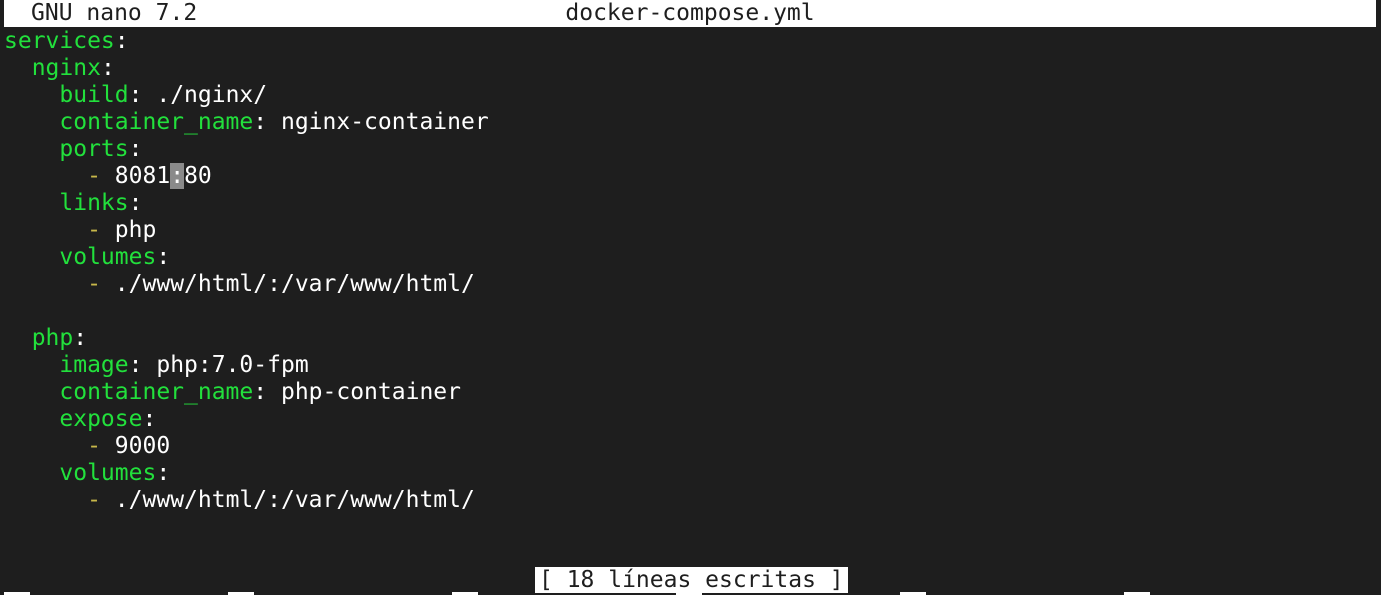 This screenshot has width=1381, height=595. What do you see at coordinates (135, 446) in the screenshot?
I see `yaml-value: 9000` at bounding box center [135, 446].